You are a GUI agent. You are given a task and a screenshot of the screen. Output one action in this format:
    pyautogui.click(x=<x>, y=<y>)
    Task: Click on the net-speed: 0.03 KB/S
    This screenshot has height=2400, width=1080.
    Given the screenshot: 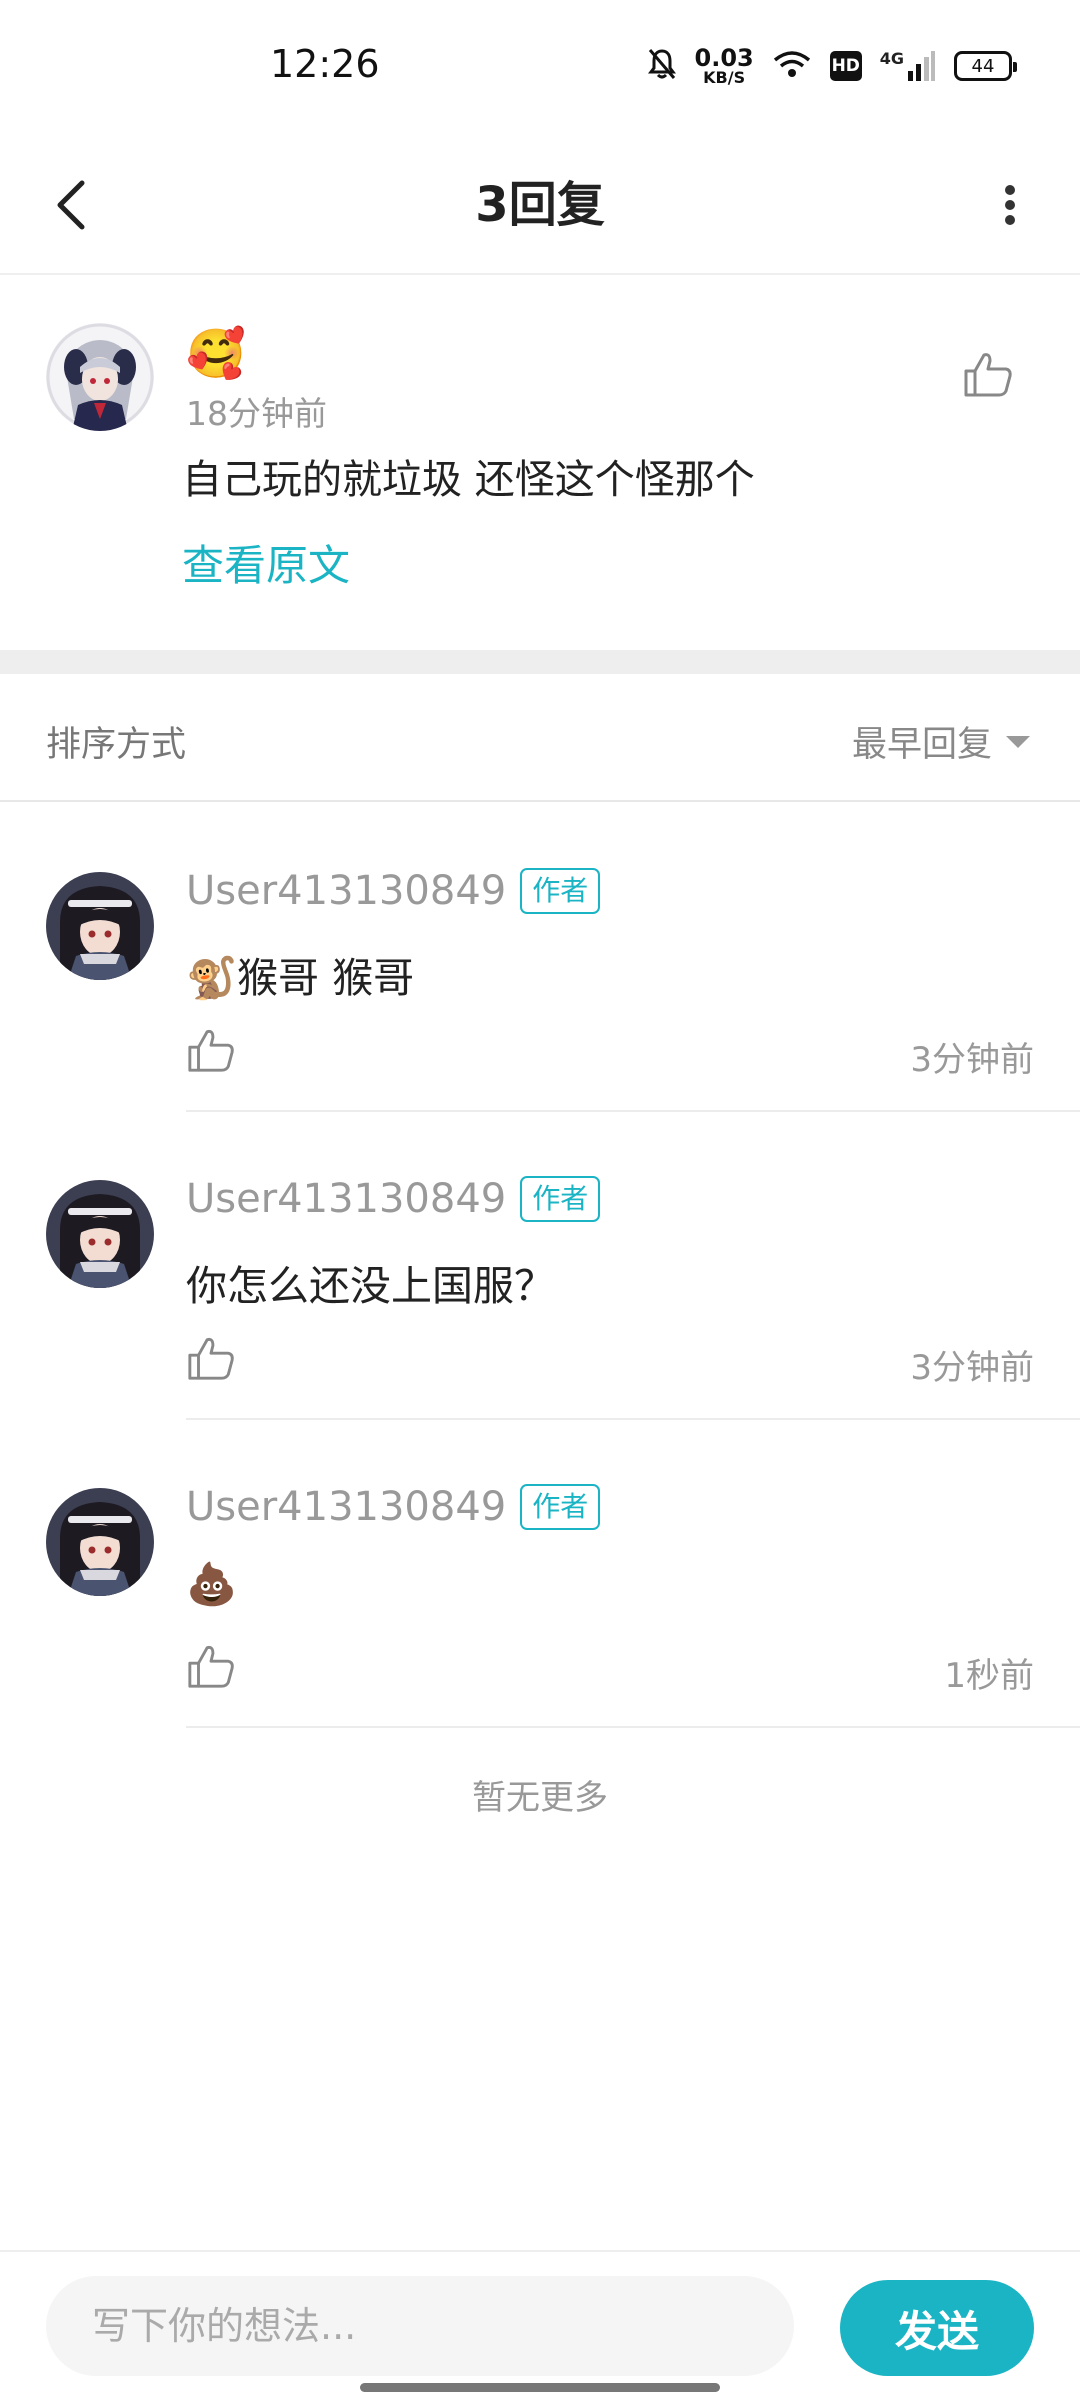 What is the action you would take?
    pyautogui.click(x=724, y=66)
    